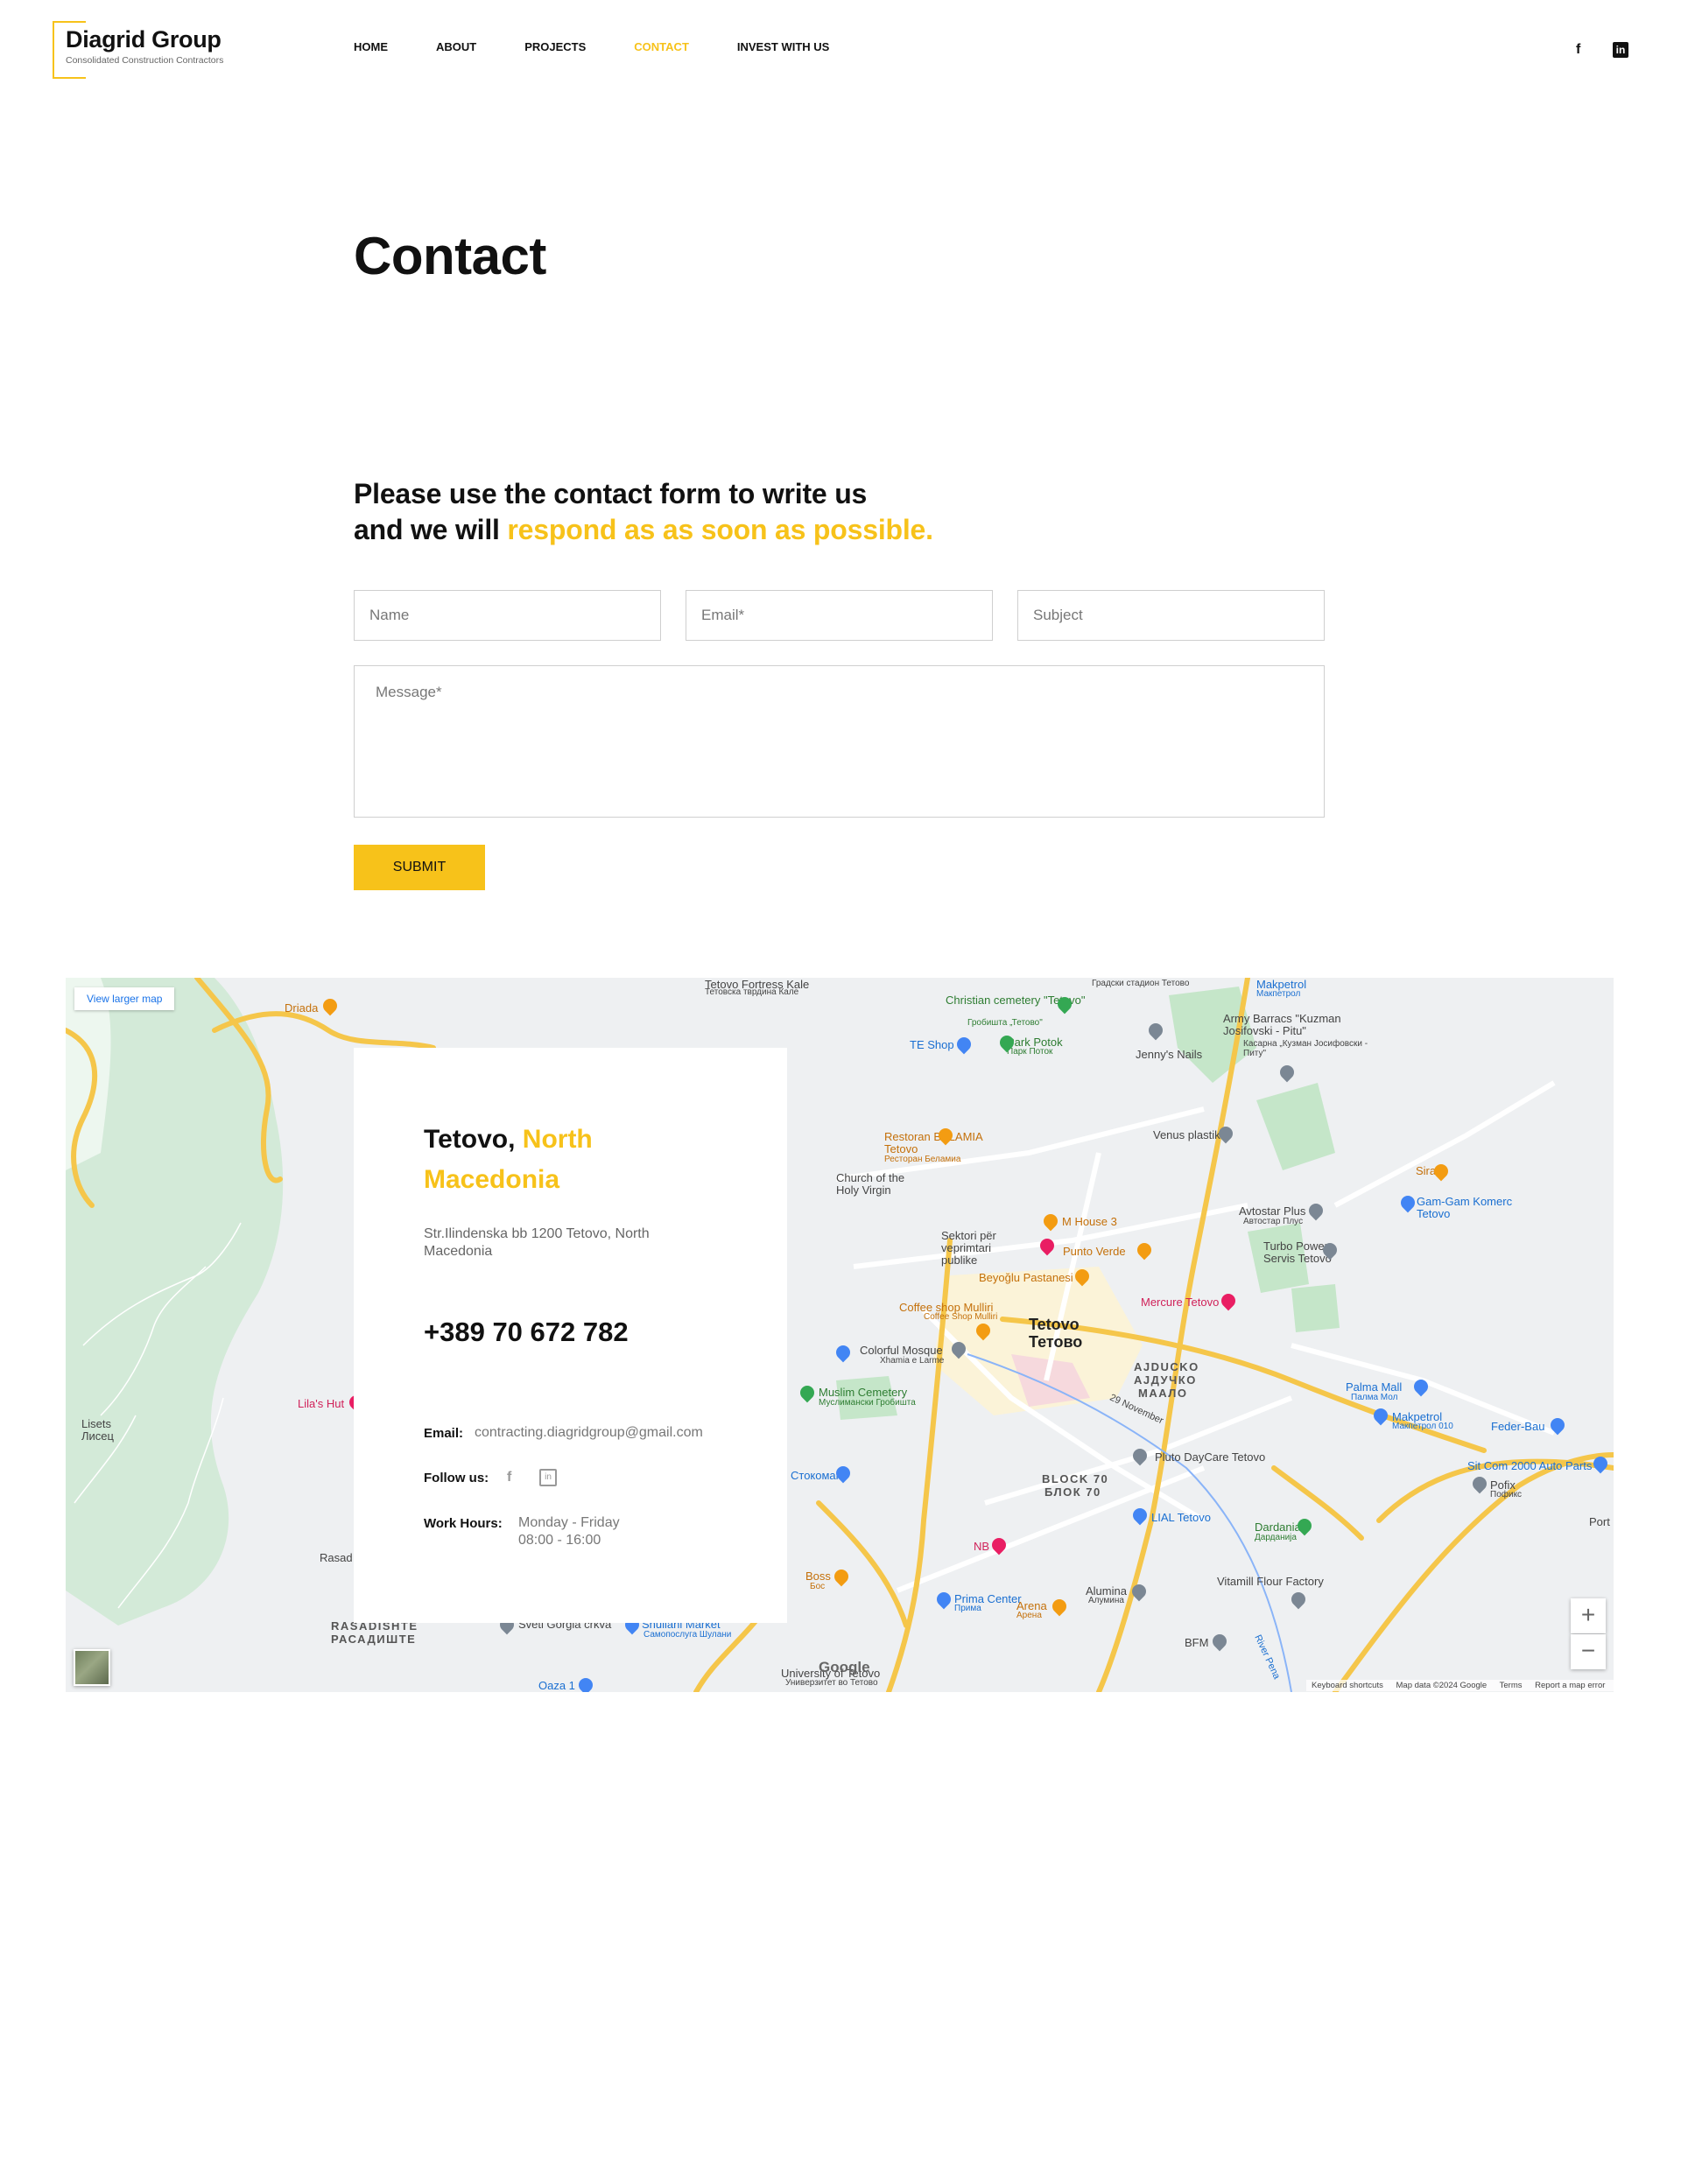 This screenshot has height=2184, width=1681. Describe the element at coordinates (818, 1576) in the screenshot. I see `map-label-boss: Boss` at that location.